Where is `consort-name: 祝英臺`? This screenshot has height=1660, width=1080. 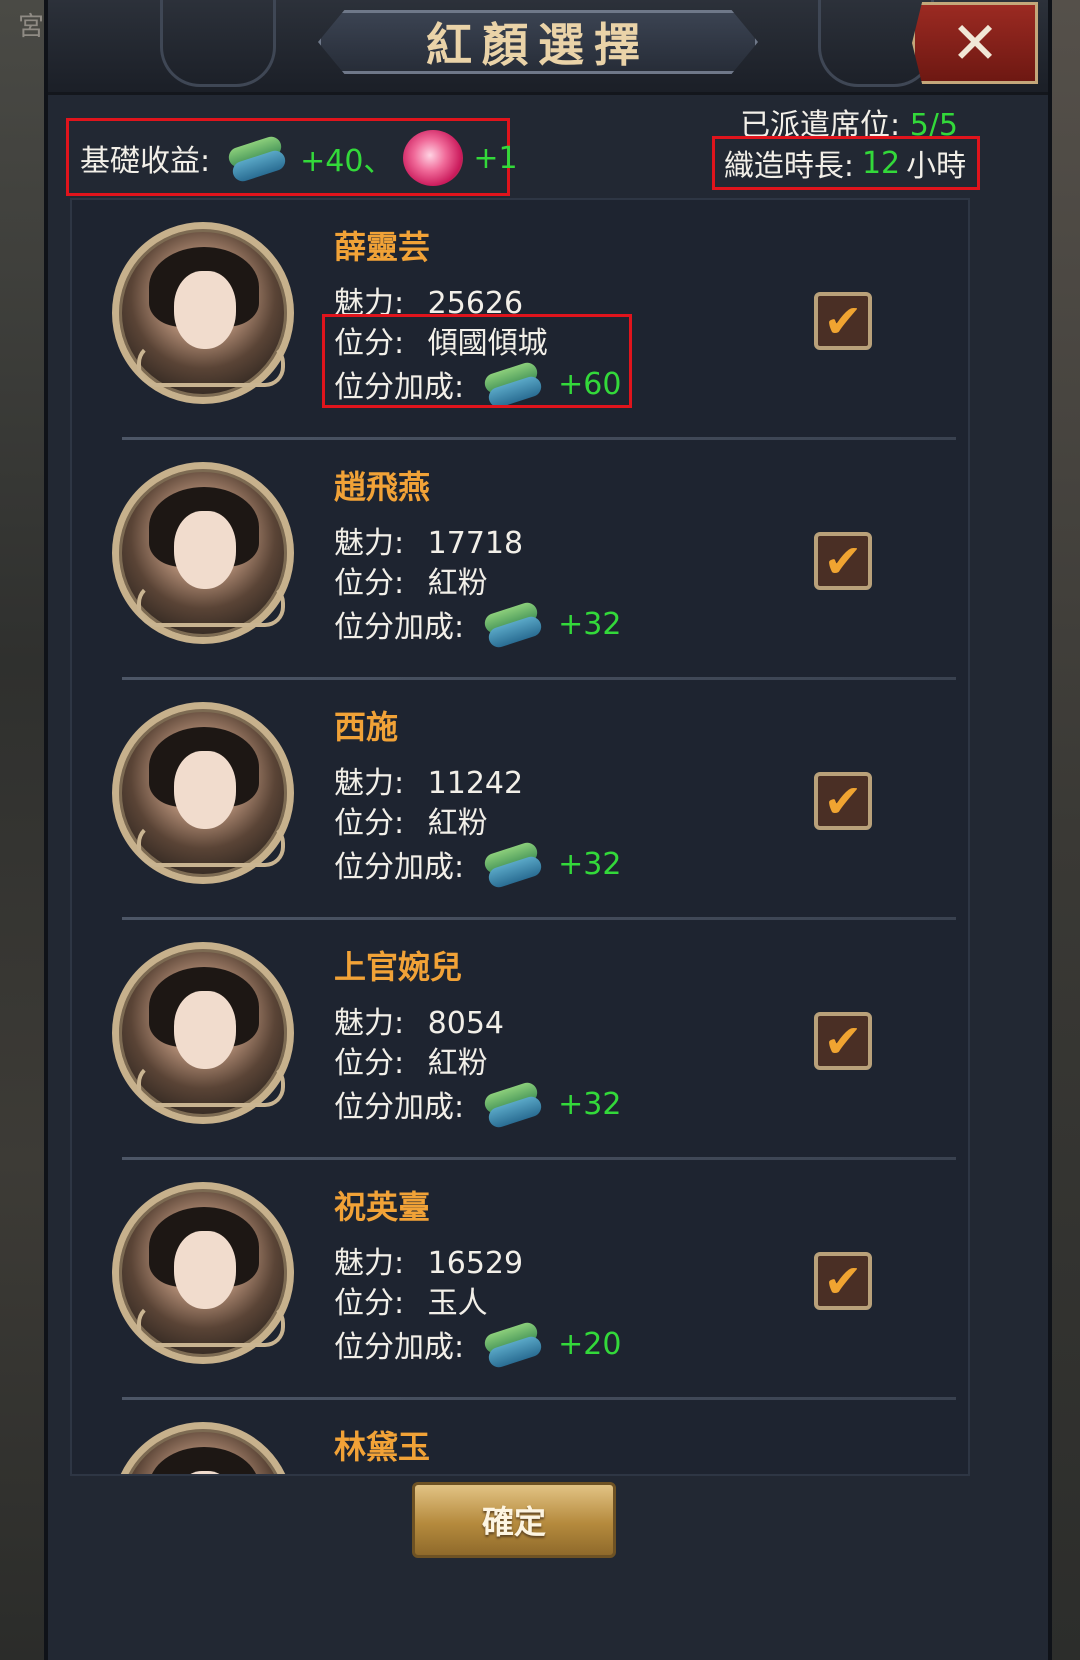
consort-name: 祝英臺 is located at coordinates (382, 1207).